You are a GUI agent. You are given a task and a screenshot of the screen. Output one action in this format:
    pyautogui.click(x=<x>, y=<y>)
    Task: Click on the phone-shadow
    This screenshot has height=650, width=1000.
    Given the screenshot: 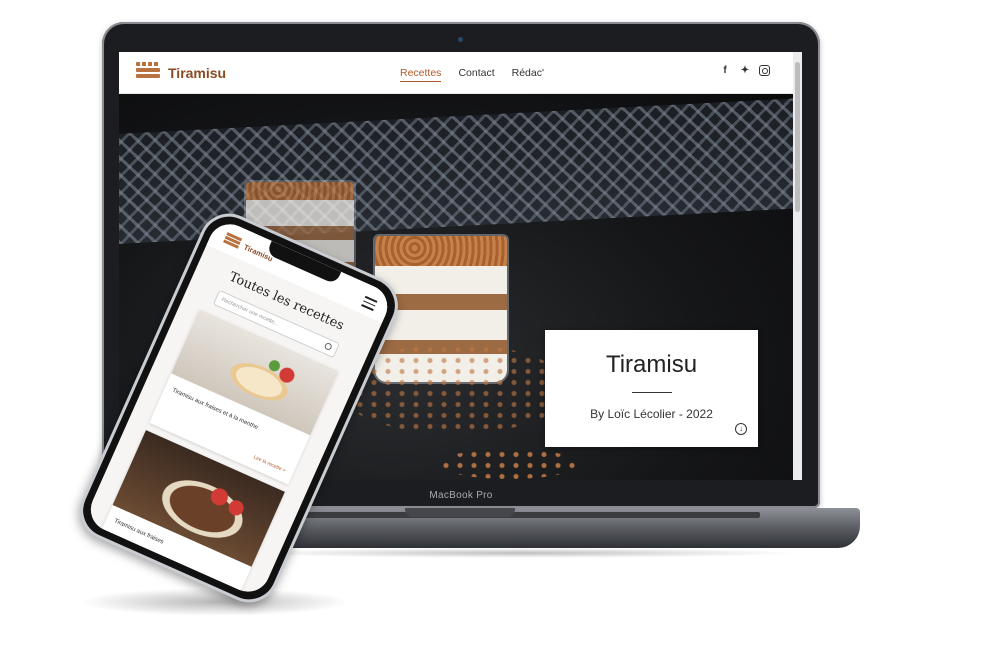 What is the action you would take?
    pyautogui.click(x=215, y=602)
    